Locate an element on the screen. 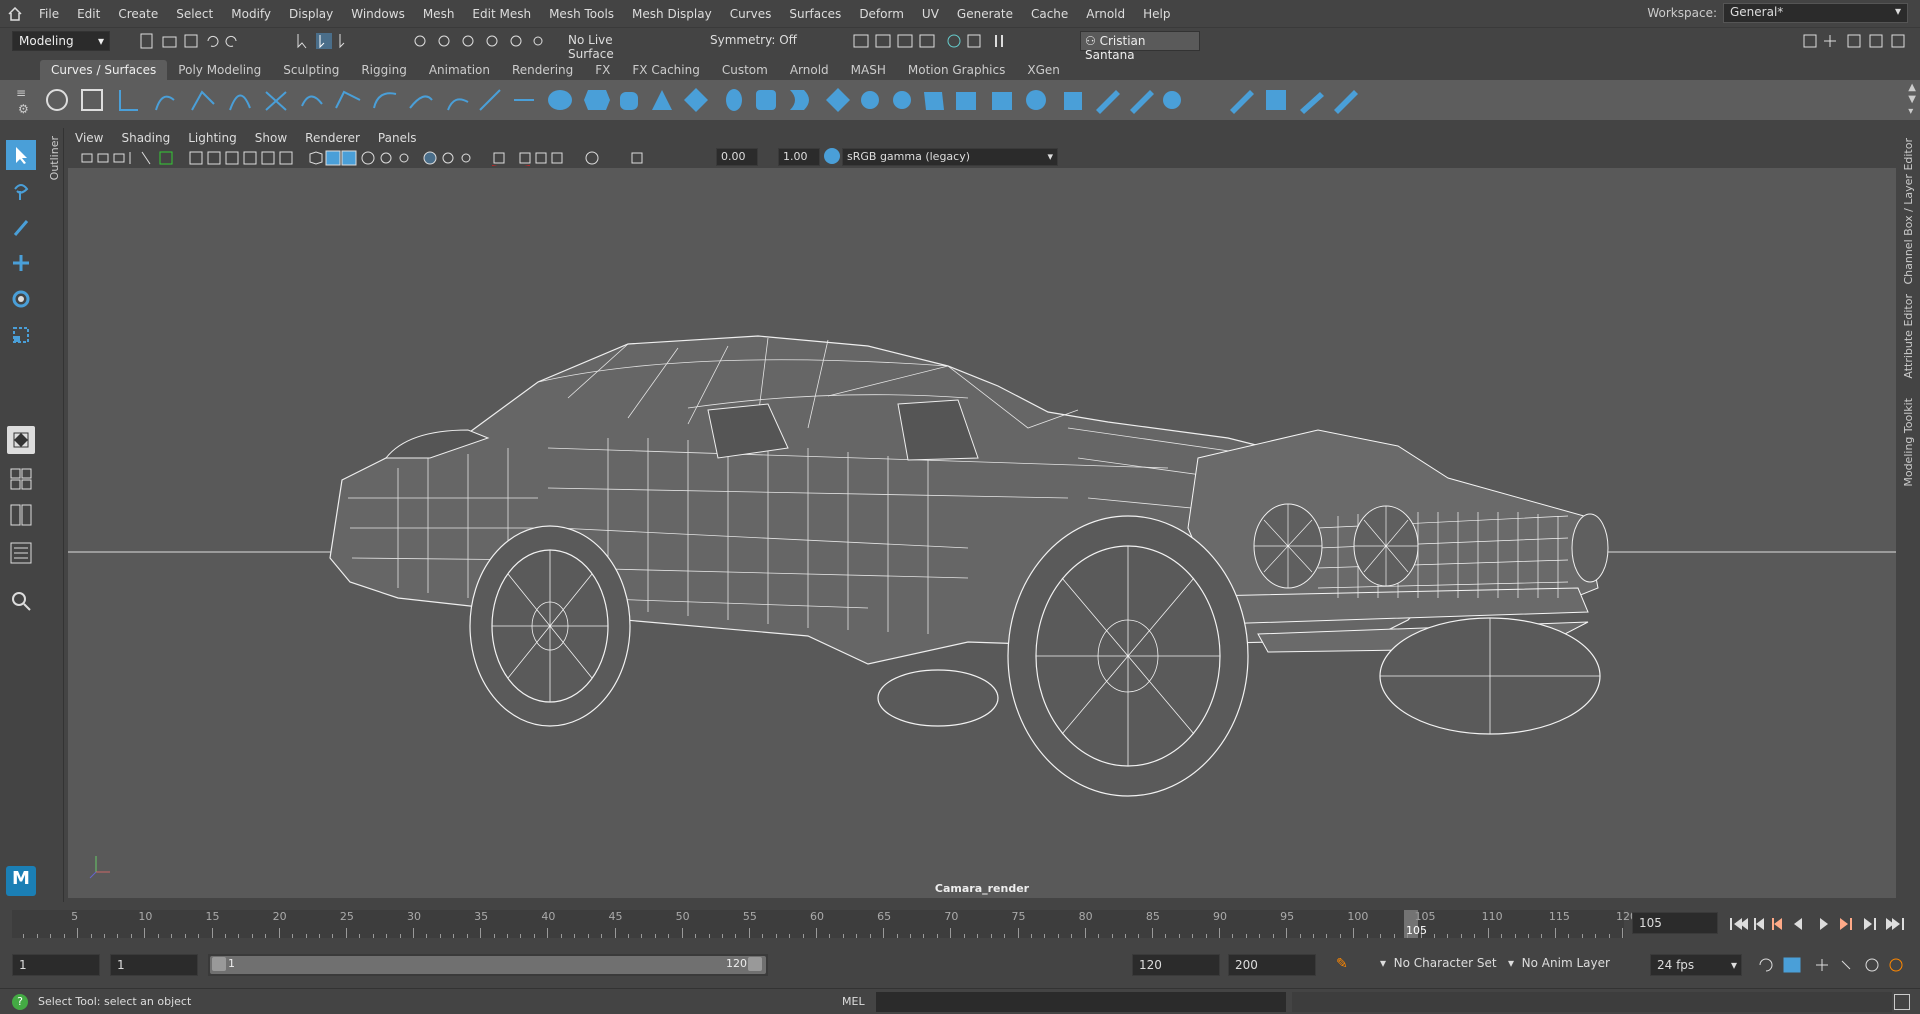  render-icons is located at coordinates (940, 41).